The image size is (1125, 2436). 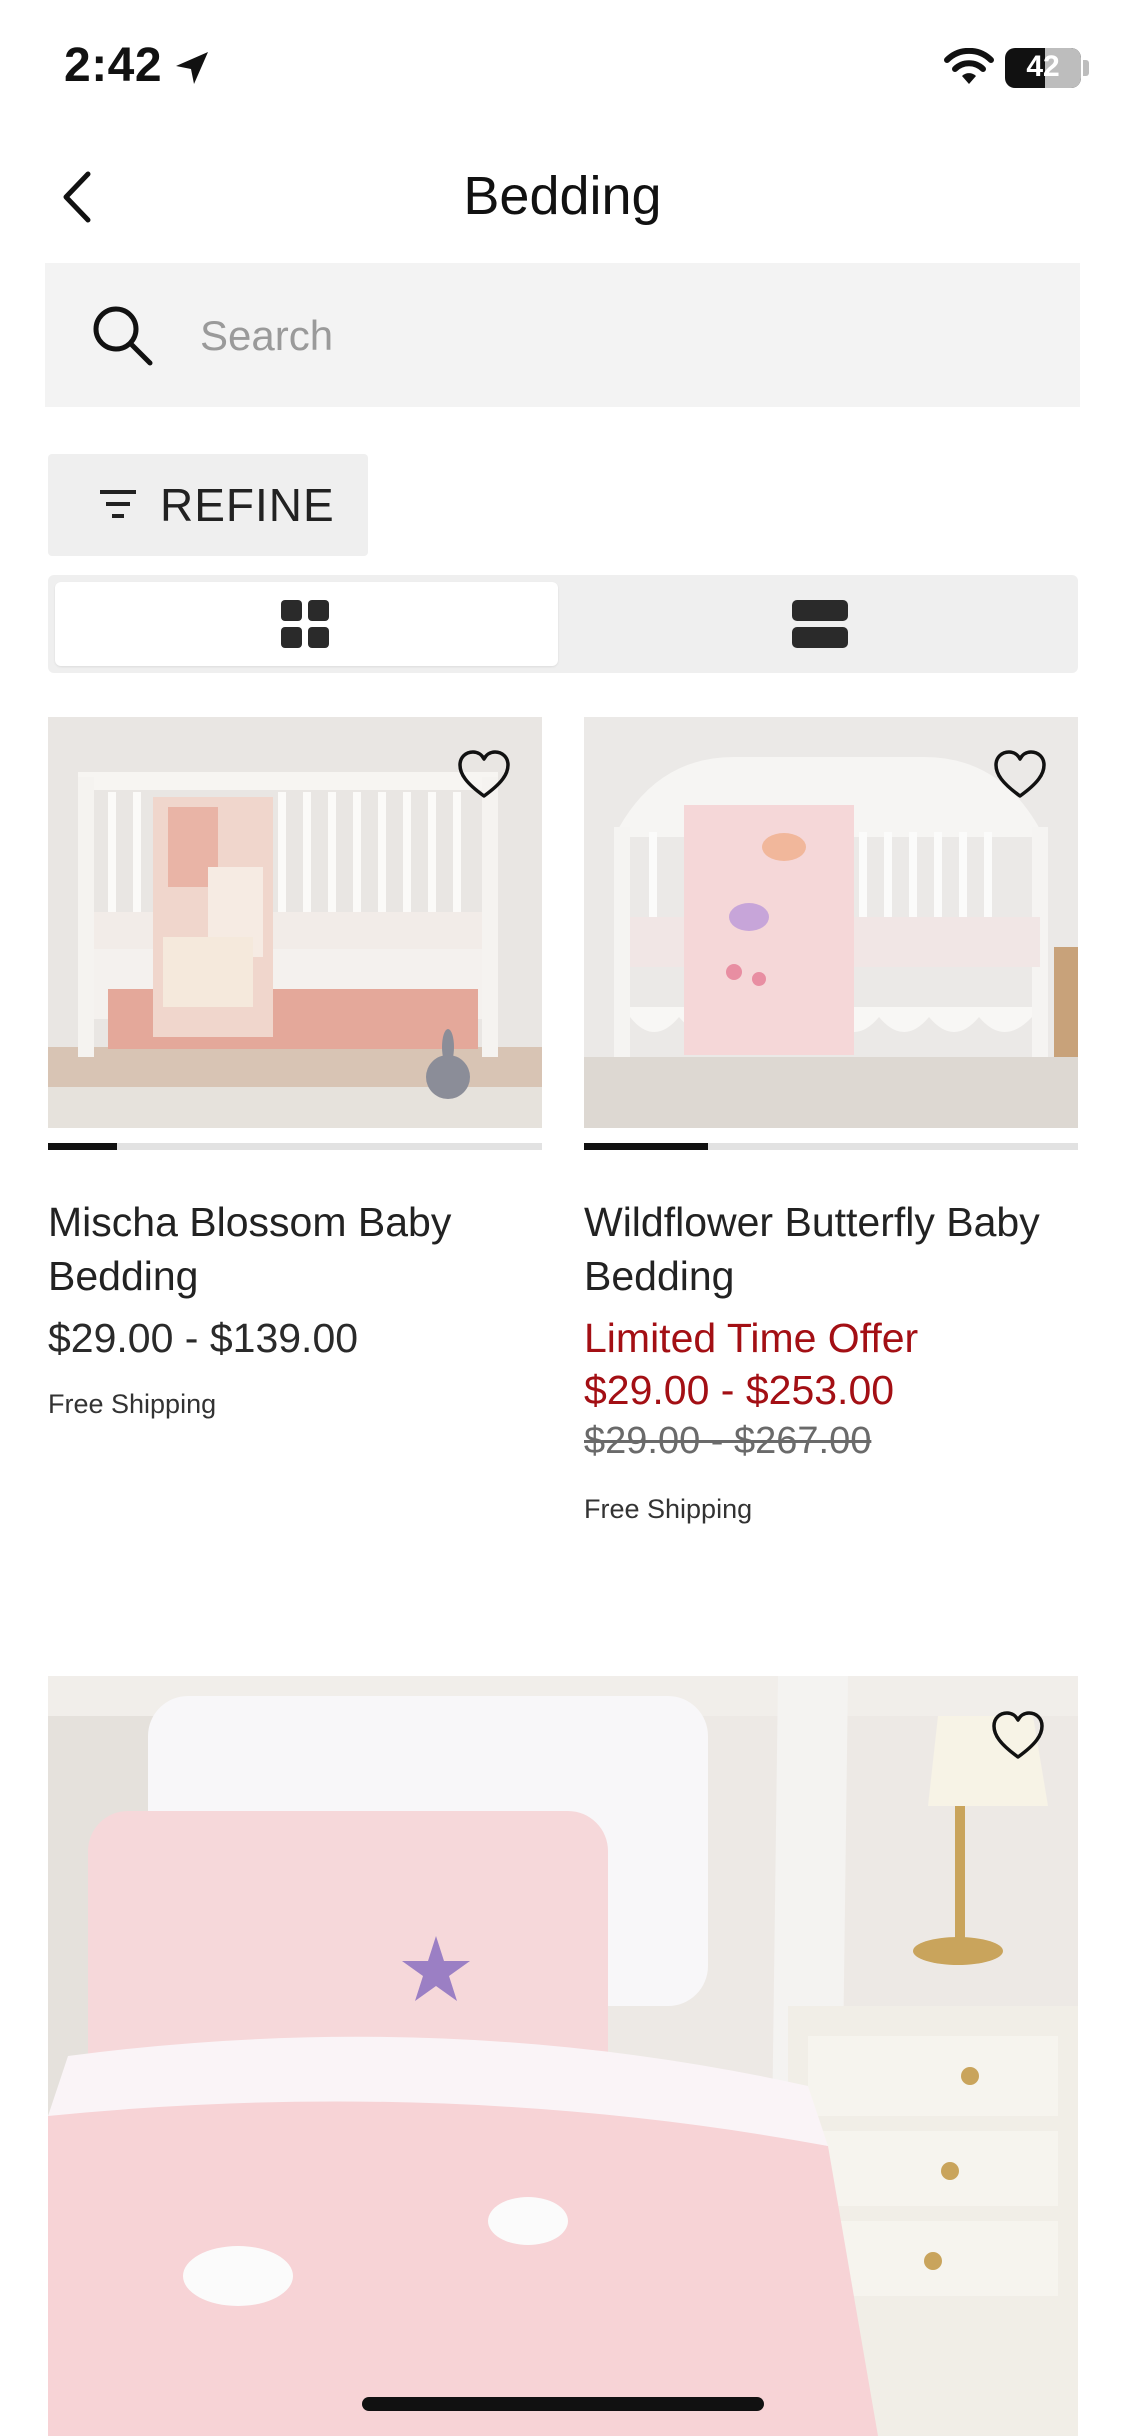 I want to click on home-indicator, so click(x=563, y=2404).